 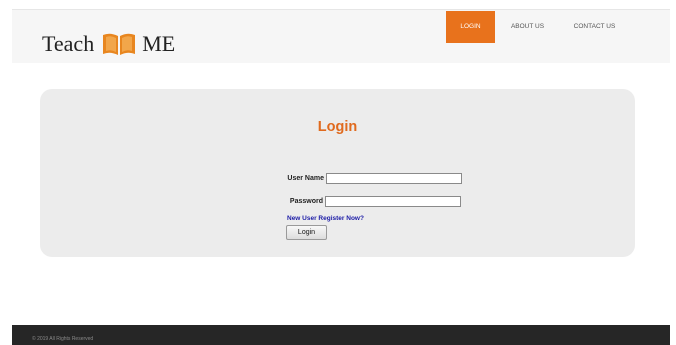 I want to click on main-nav: LOGIN ABOUT US CONTACT US, so click(x=537, y=27).